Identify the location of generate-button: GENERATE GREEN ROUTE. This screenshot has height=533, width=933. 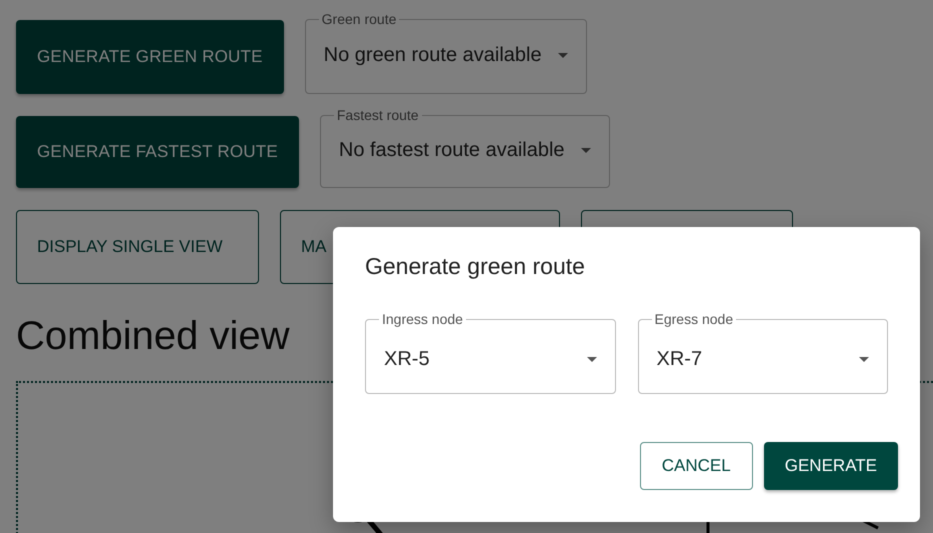
(150, 57).